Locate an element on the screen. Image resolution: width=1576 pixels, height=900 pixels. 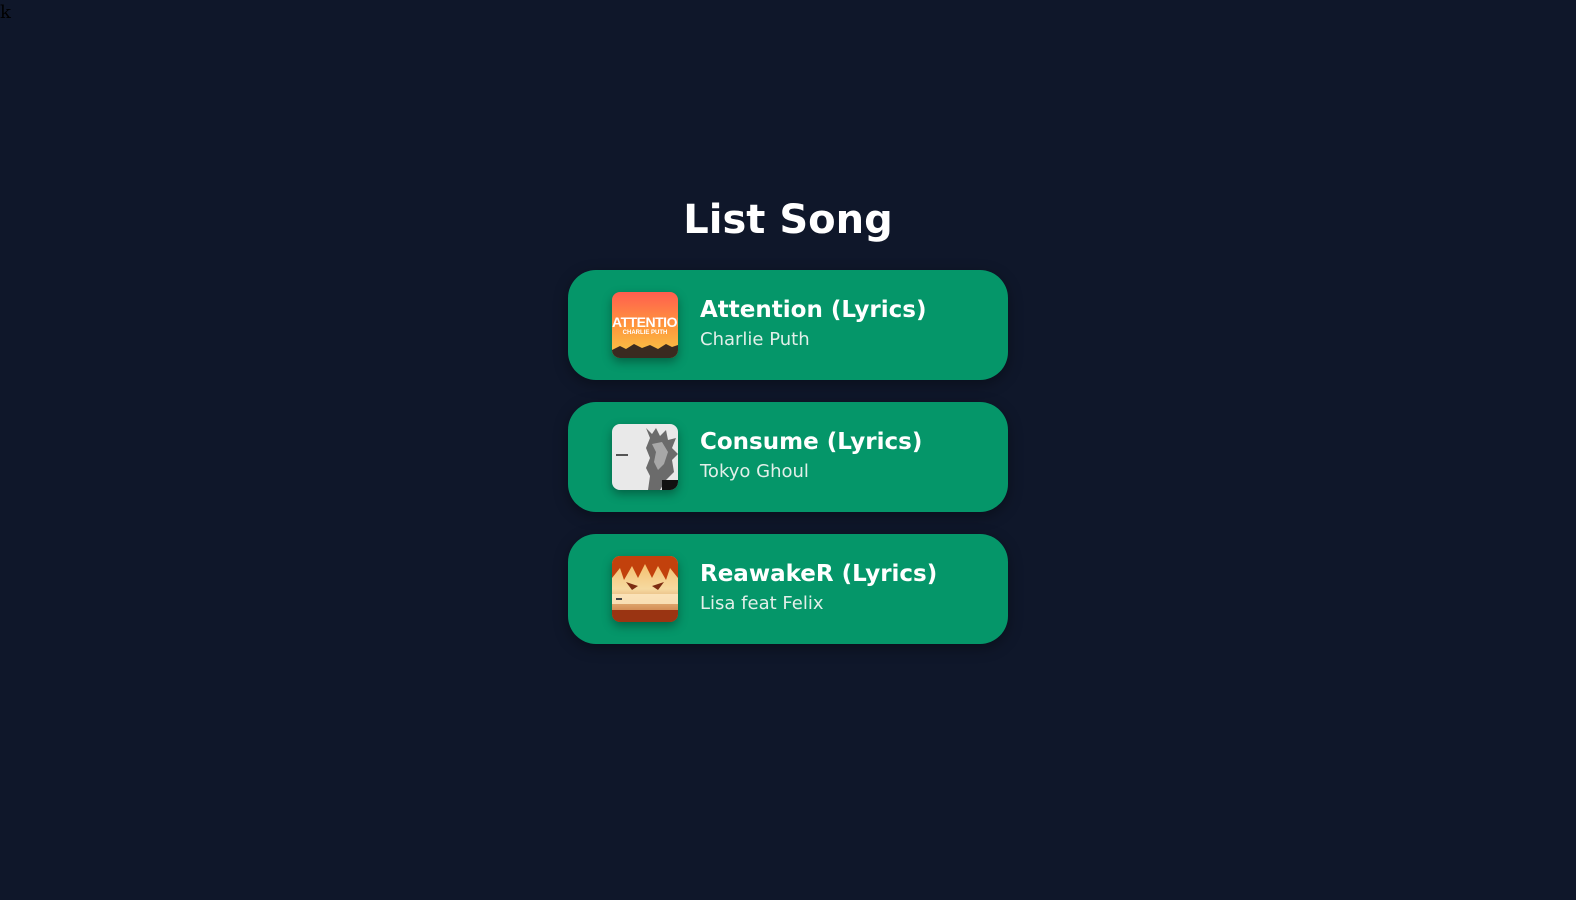
song-card-reawaker: ReawakeR (Lyrics) Lisa feat Felix is located at coordinates (788, 589).